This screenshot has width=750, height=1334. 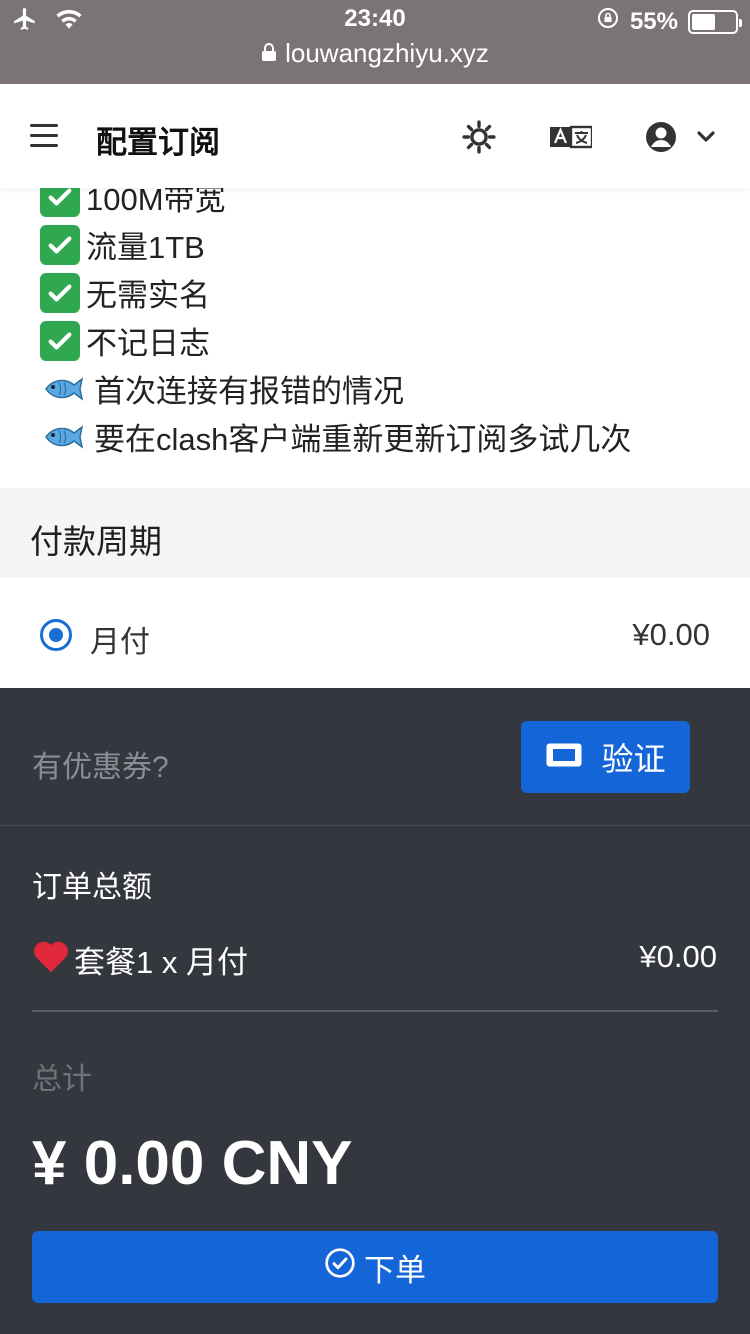 I want to click on theme-toggle-icon, so click(x=479, y=139).